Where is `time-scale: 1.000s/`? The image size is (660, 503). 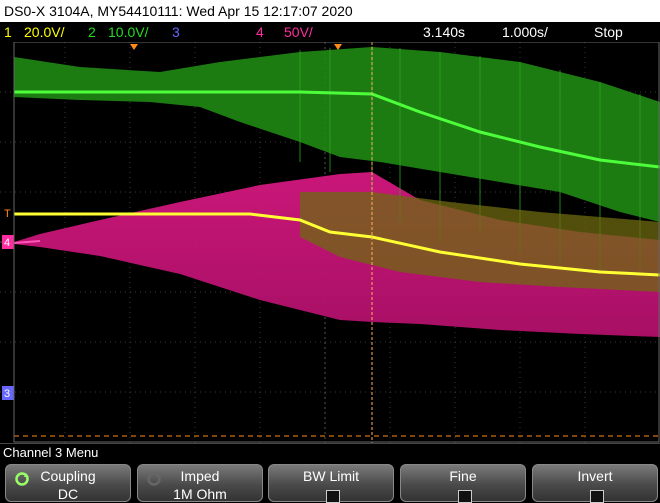 time-scale: 1.000s/ is located at coordinates (525, 32).